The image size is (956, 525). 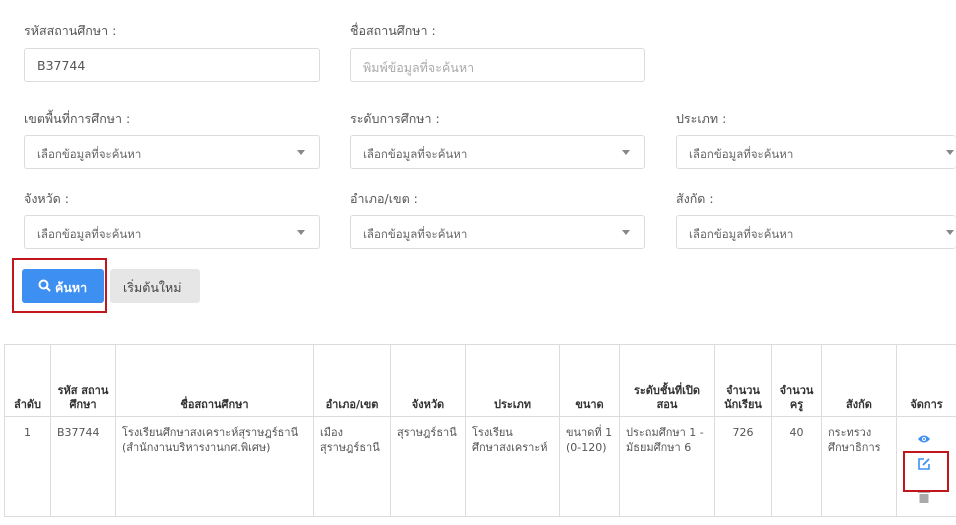 I want to click on cell-size: ขนาดที่ 1 (0-120), so click(x=589, y=466).